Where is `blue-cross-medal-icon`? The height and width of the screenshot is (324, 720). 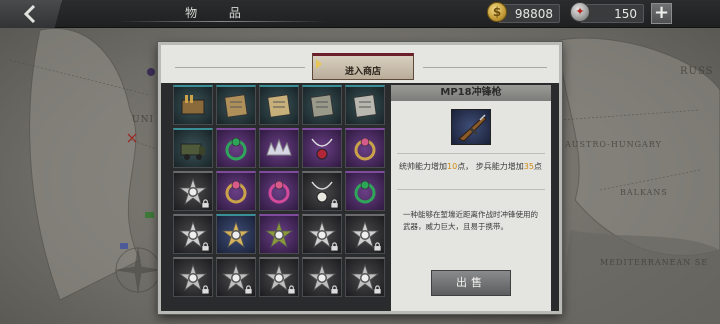
blue-cross-medal-icon is located at coordinates (236, 235).